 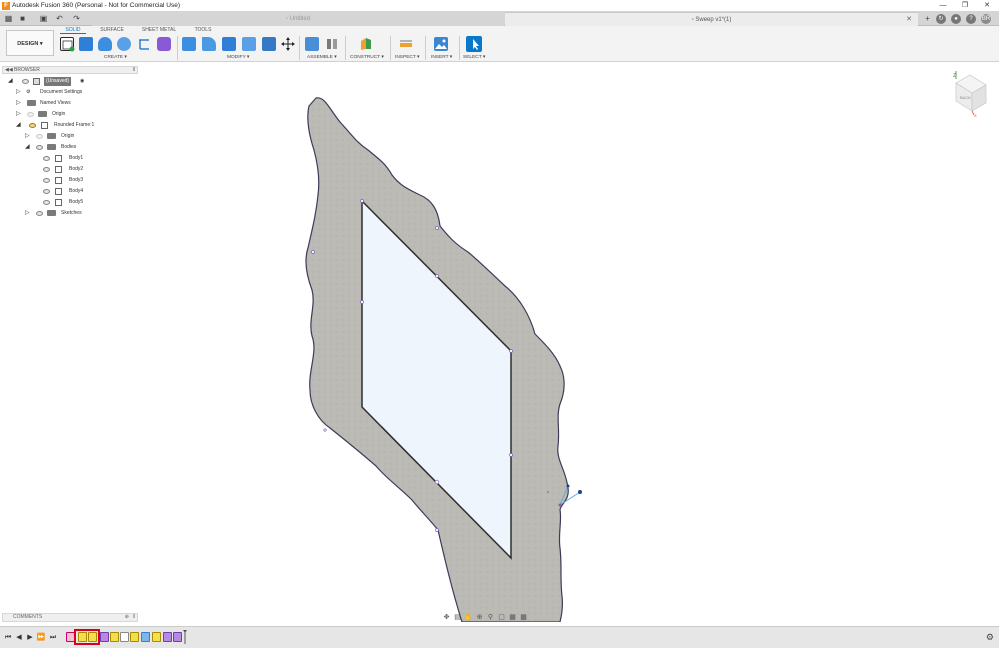 What do you see at coordinates (441, 57) in the screenshot?
I see `insert-group-label: INSERT ▾` at bounding box center [441, 57].